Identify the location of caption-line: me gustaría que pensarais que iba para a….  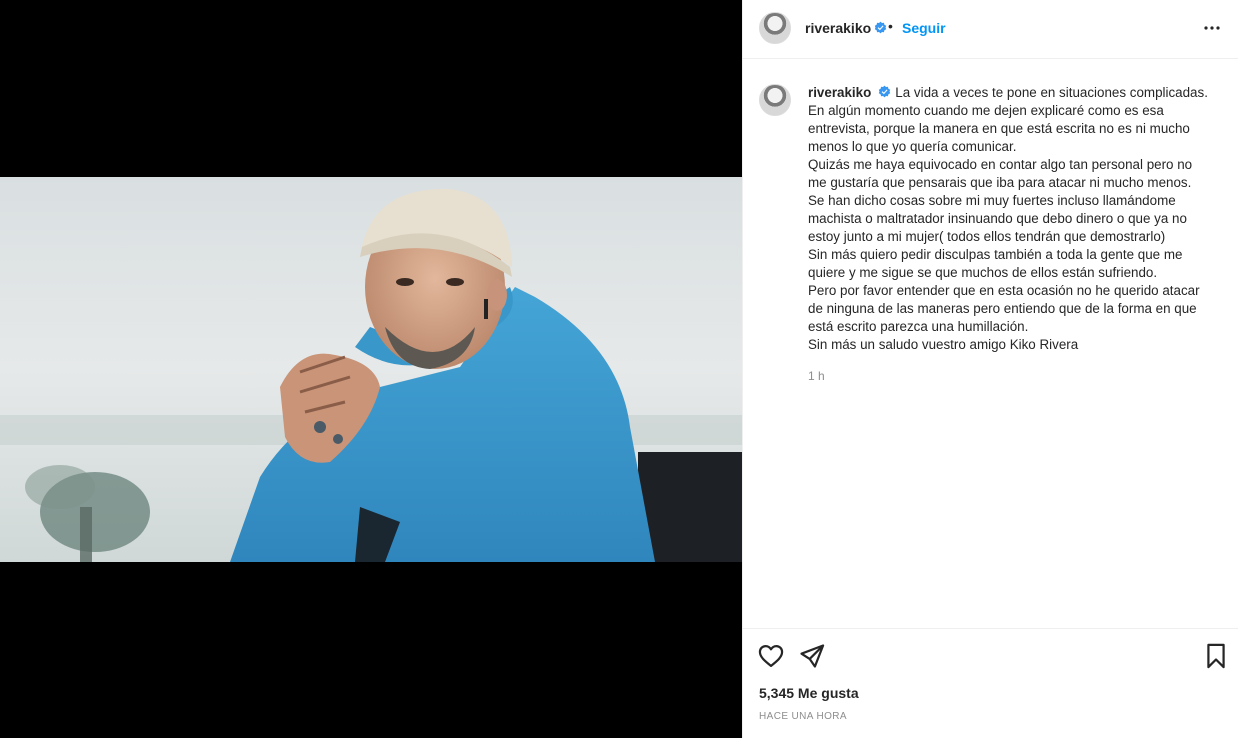
(1000, 182).